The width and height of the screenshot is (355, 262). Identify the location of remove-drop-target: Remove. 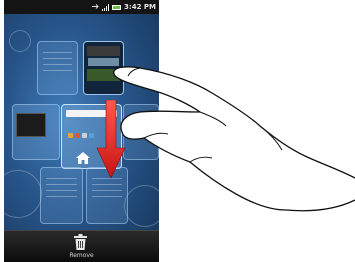
(81, 246).